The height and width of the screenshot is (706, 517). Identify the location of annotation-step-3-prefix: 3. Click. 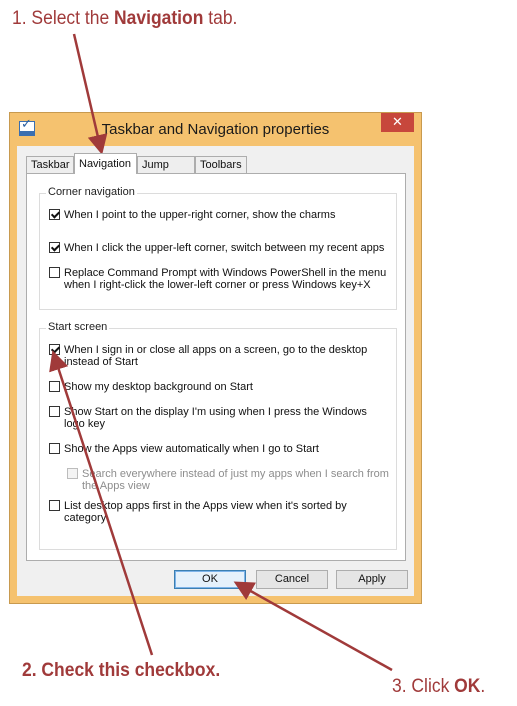
(423, 686).